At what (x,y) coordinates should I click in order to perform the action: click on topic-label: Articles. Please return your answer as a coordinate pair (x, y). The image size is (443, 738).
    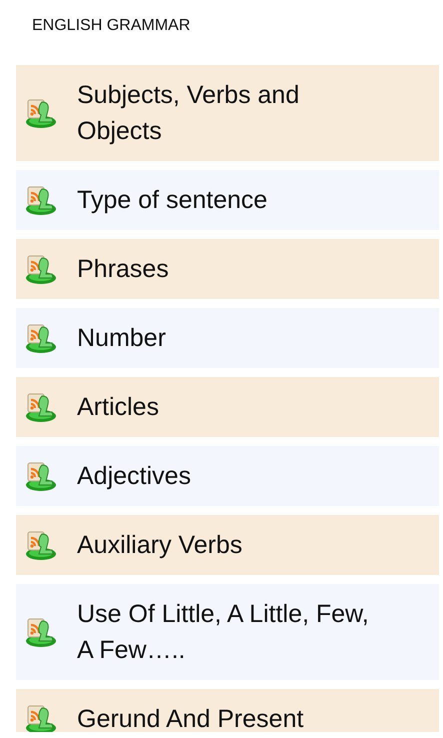
    Looking at the image, I should click on (118, 407).